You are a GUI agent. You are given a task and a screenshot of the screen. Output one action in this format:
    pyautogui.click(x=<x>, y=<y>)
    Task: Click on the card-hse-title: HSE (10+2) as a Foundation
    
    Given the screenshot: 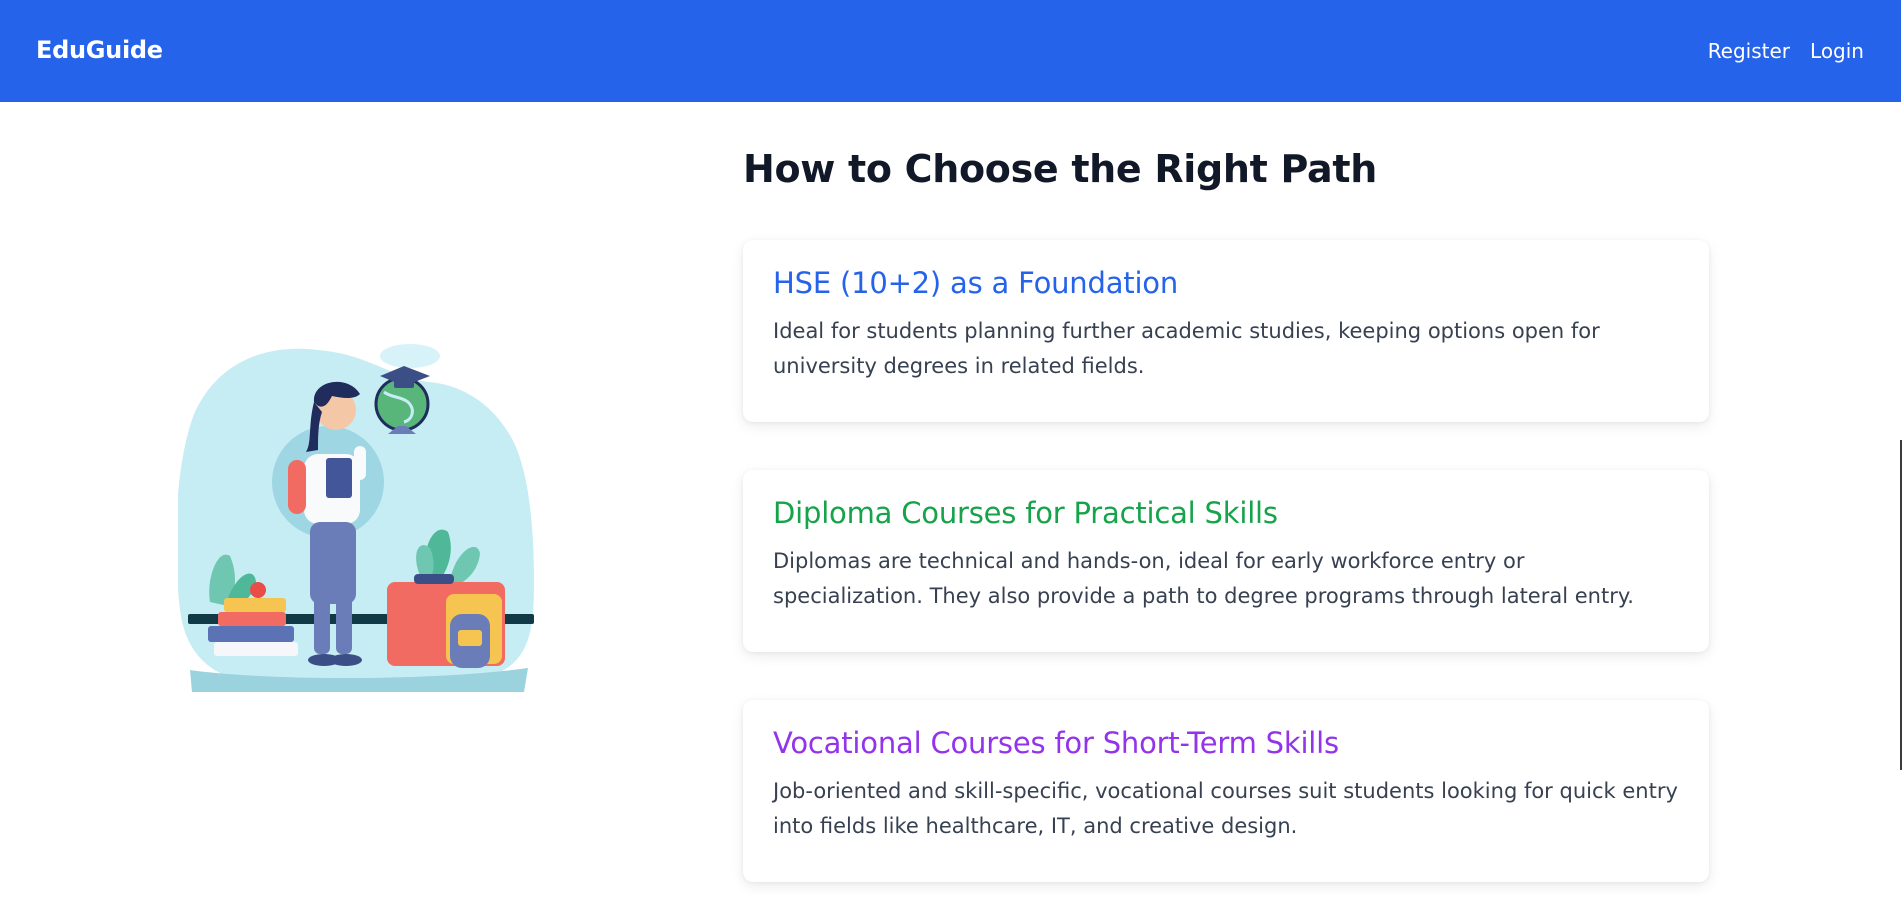 What is the action you would take?
    pyautogui.click(x=976, y=283)
    